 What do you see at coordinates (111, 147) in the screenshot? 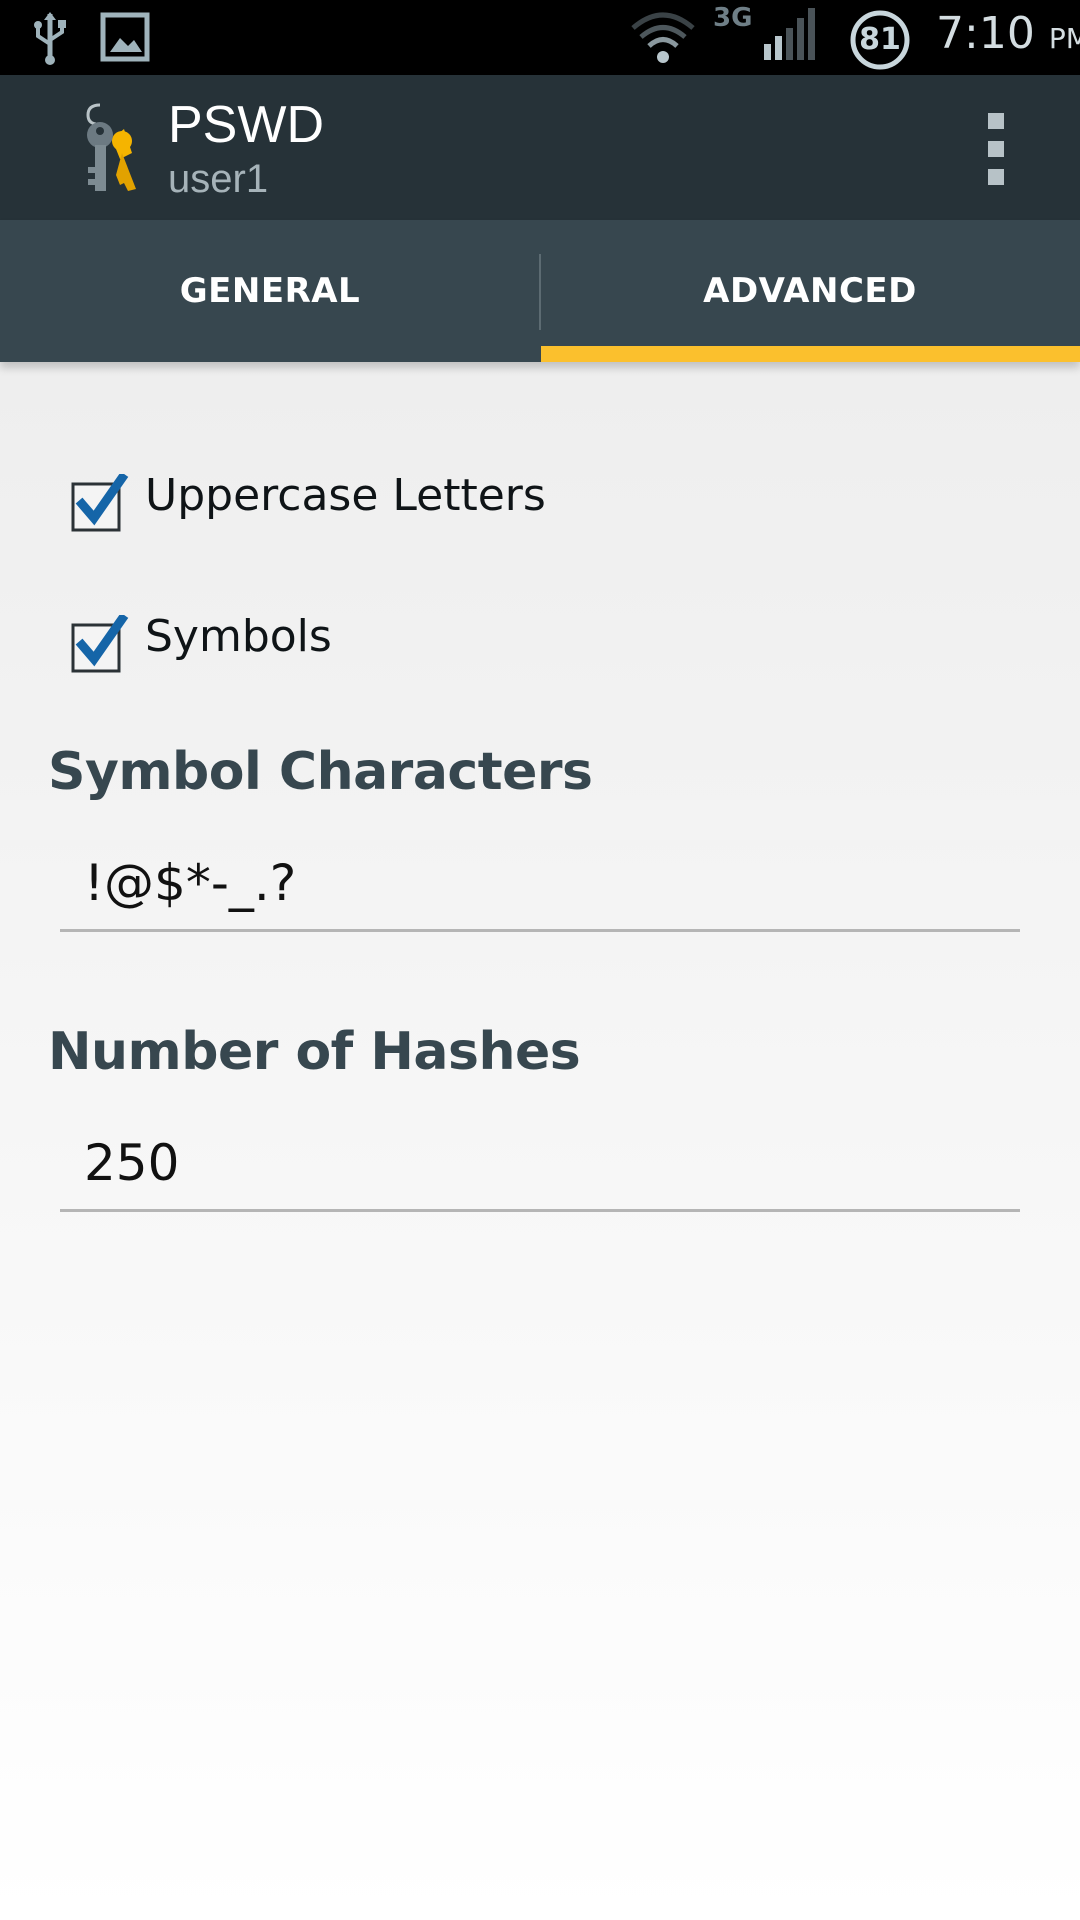
I see `keys-icon` at bounding box center [111, 147].